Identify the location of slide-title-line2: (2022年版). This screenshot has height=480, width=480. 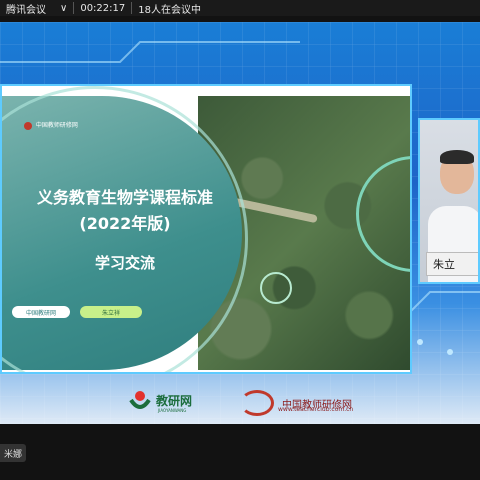
(125, 223).